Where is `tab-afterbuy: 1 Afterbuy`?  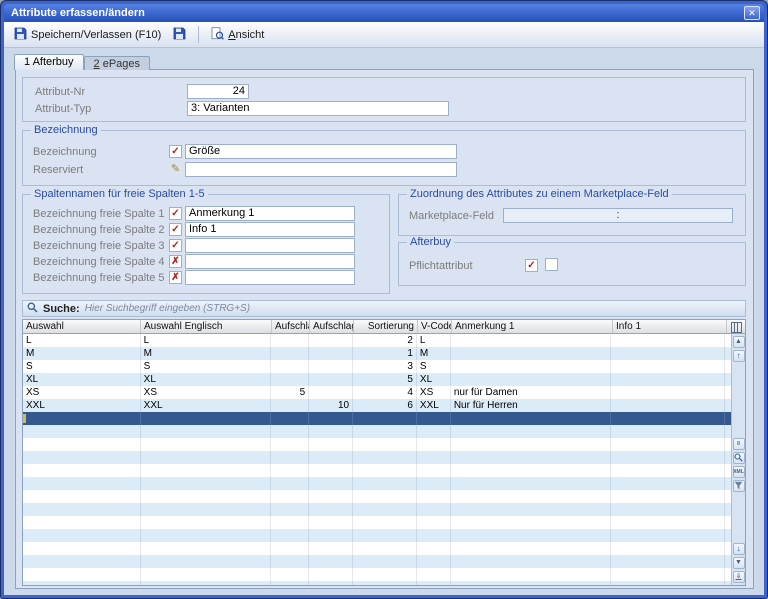
tab-afterbuy: 1 Afterbuy is located at coordinates (49, 62).